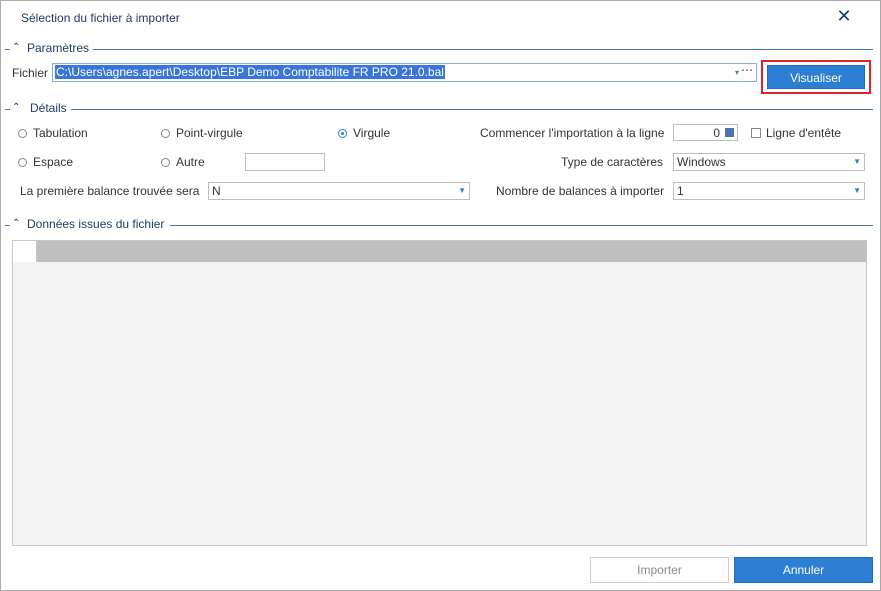  What do you see at coordinates (25, 251) in the screenshot?
I see `grid-corner-cell` at bounding box center [25, 251].